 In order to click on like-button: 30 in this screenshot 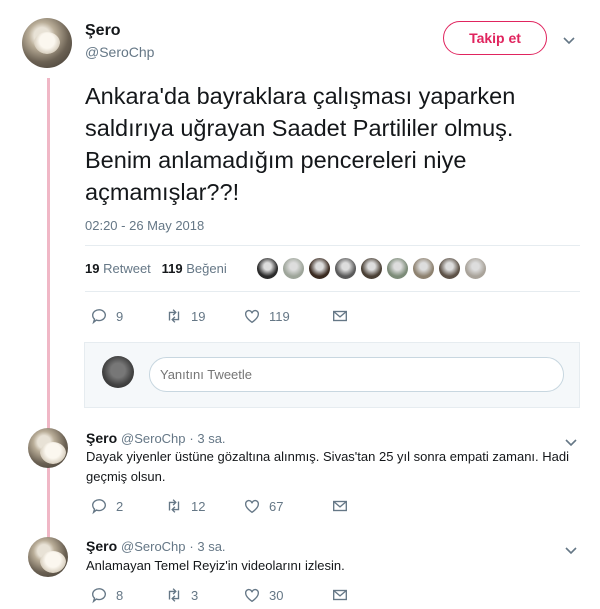, I will do `click(287, 595)`.